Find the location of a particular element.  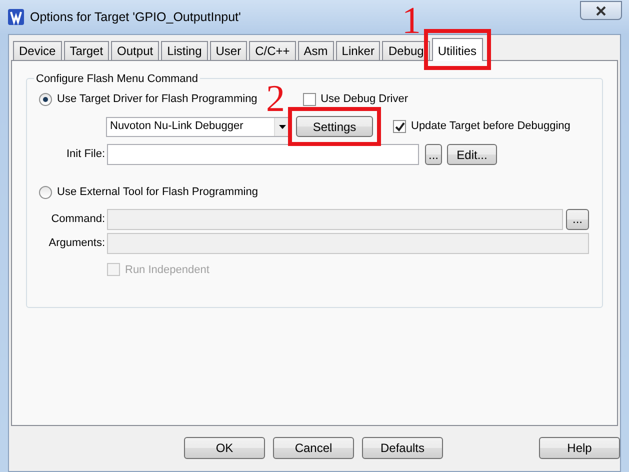

close-icon is located at coordinates (601, 11).